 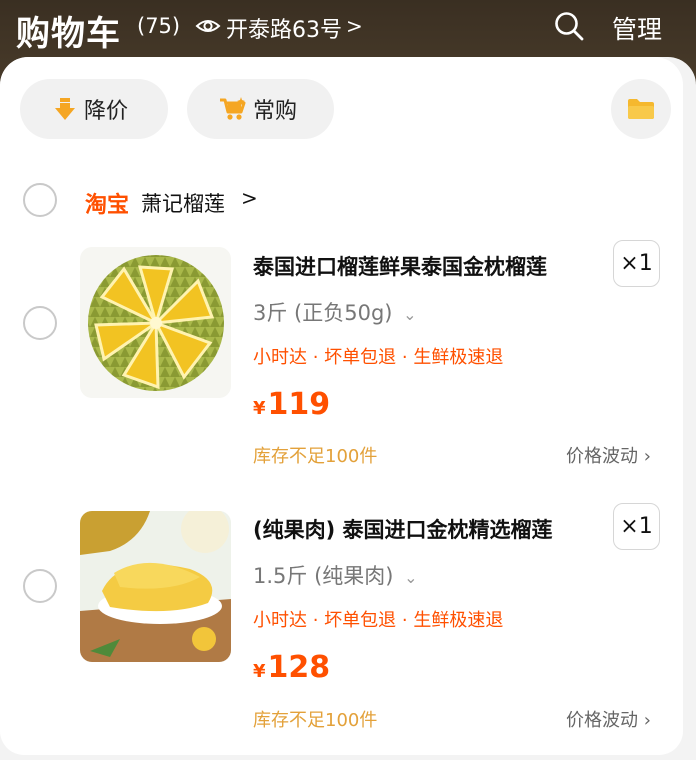 What do you see at coordinates (400, 266) in the screenshot?
I see `product-name: 泰国进口榴莲鲜果泰国金枕榴莲` at bounding box center [400, 266].